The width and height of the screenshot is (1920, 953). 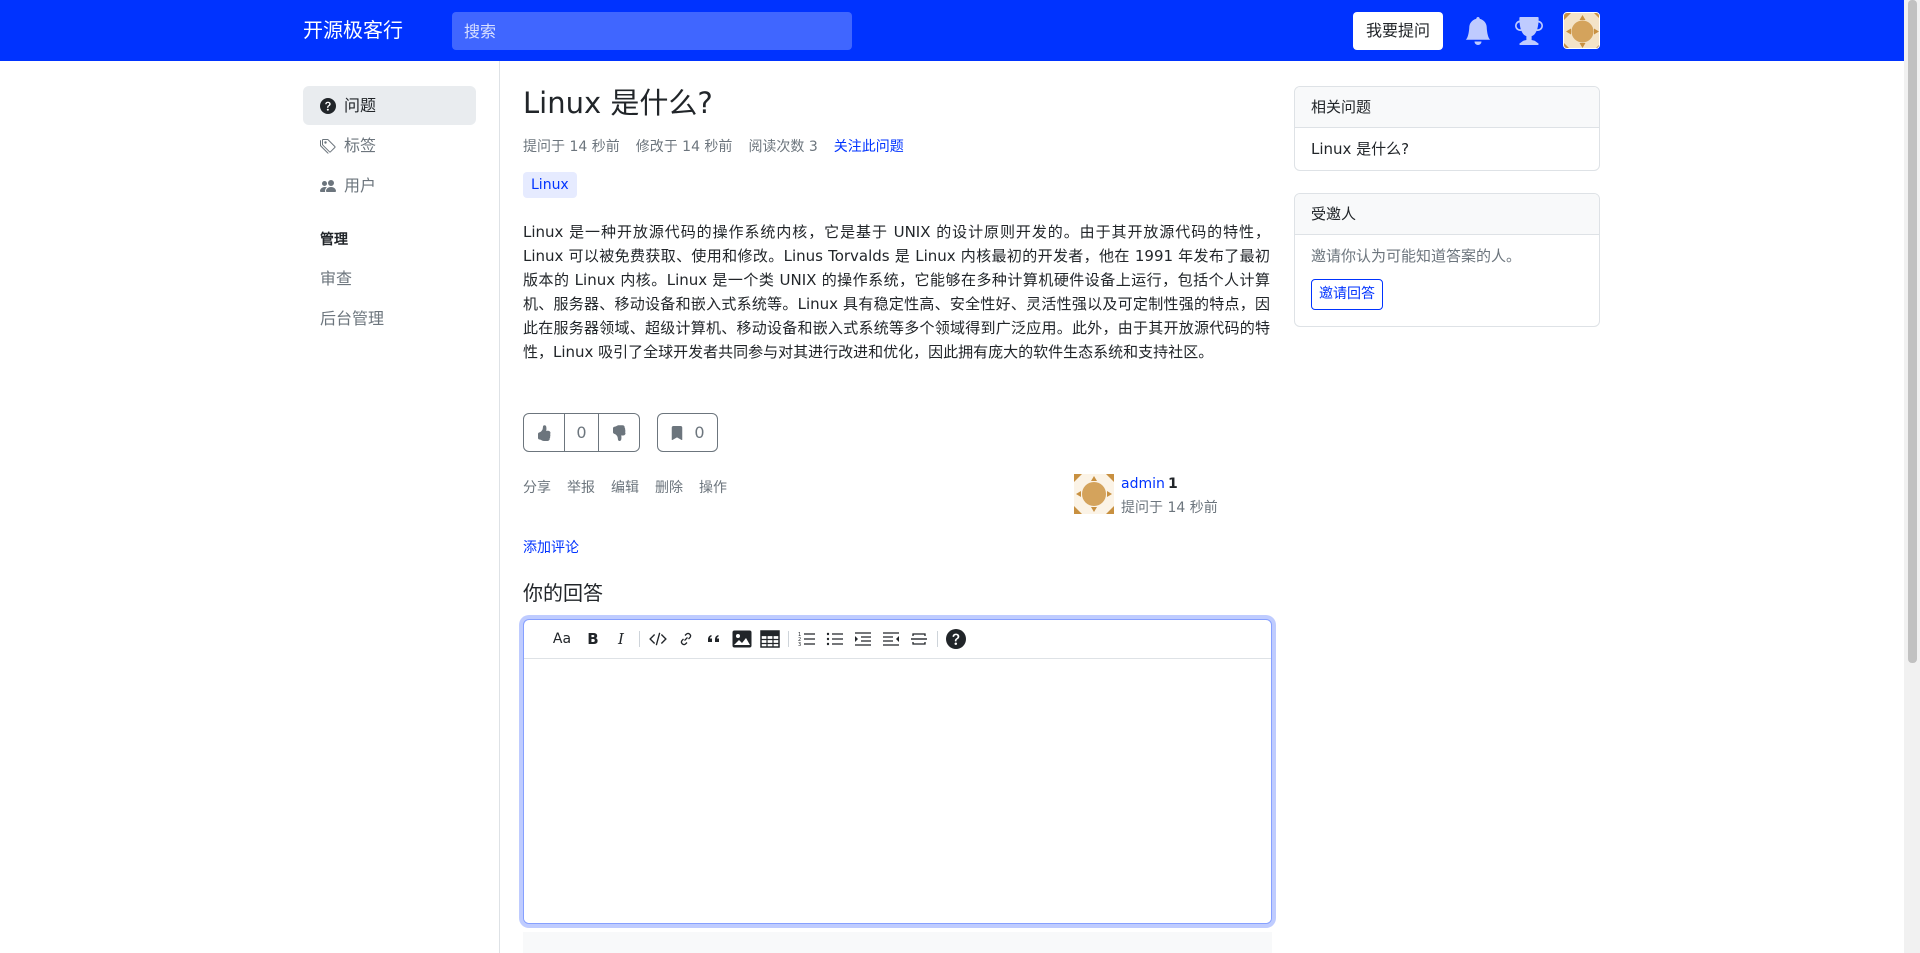 I want to click on editor-toolbar: Aa B I 123, so click(x=897, y=639).